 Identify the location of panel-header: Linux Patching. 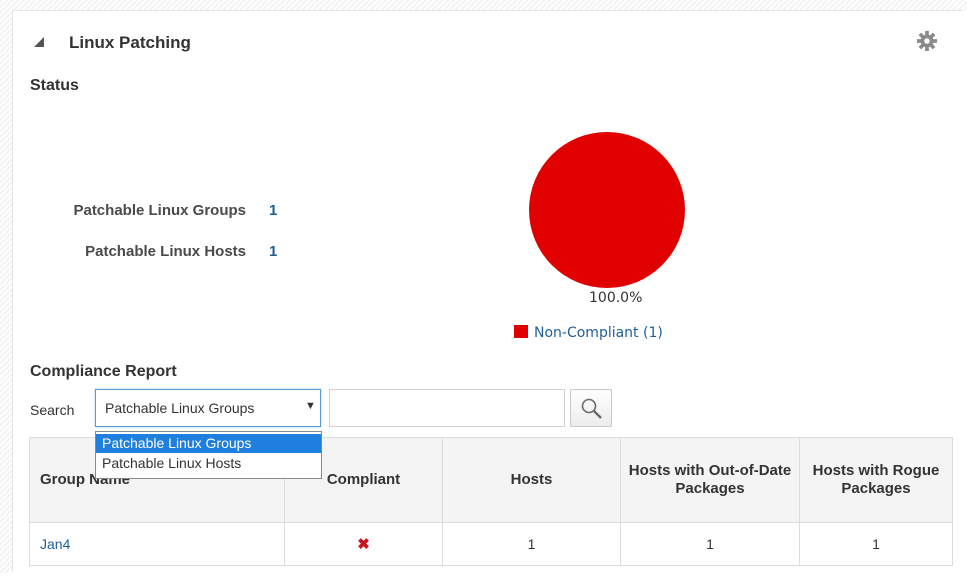
(488, 42).